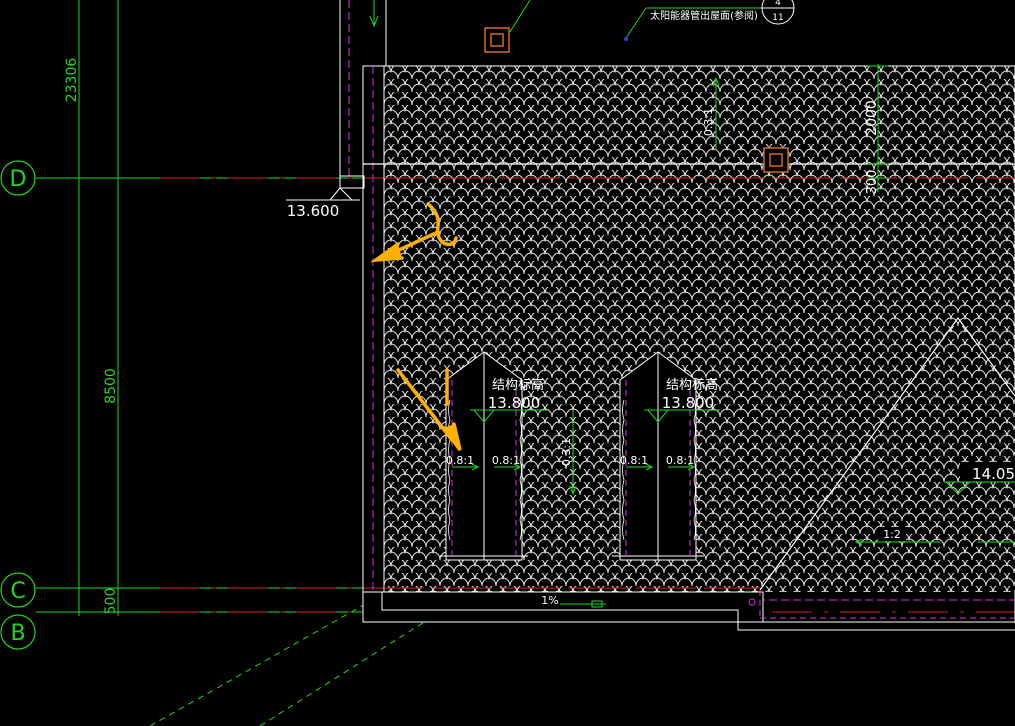 The image size is (1015, 726). I want to click on dim-span-dc: 8500, so click(111, 386).